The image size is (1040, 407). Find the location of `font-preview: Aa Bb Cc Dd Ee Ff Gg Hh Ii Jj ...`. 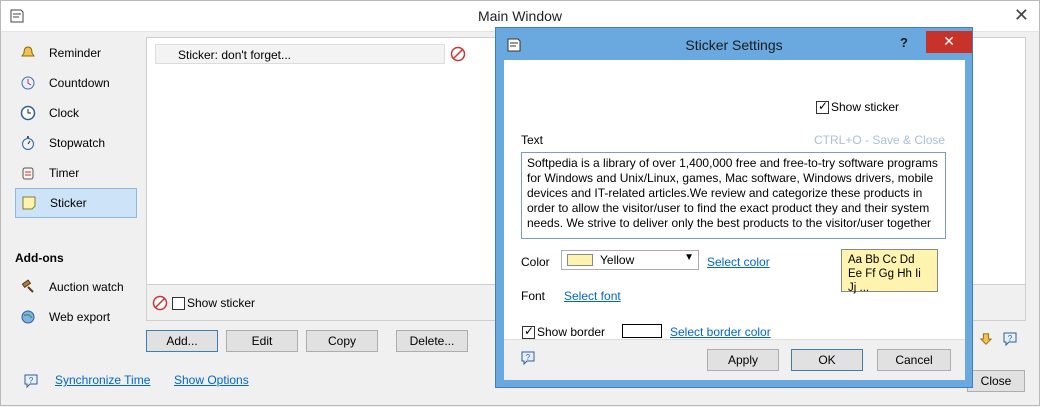

font-preview: Aa Bb Cc Dd Ee Ff Gg Hh Ii Jj ... is located at coordinates (889, 271).